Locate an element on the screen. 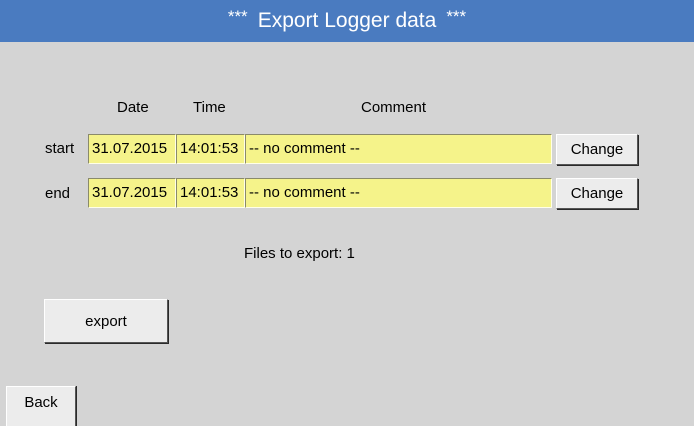  start-row-label: start is located at coordinates (60, 148).